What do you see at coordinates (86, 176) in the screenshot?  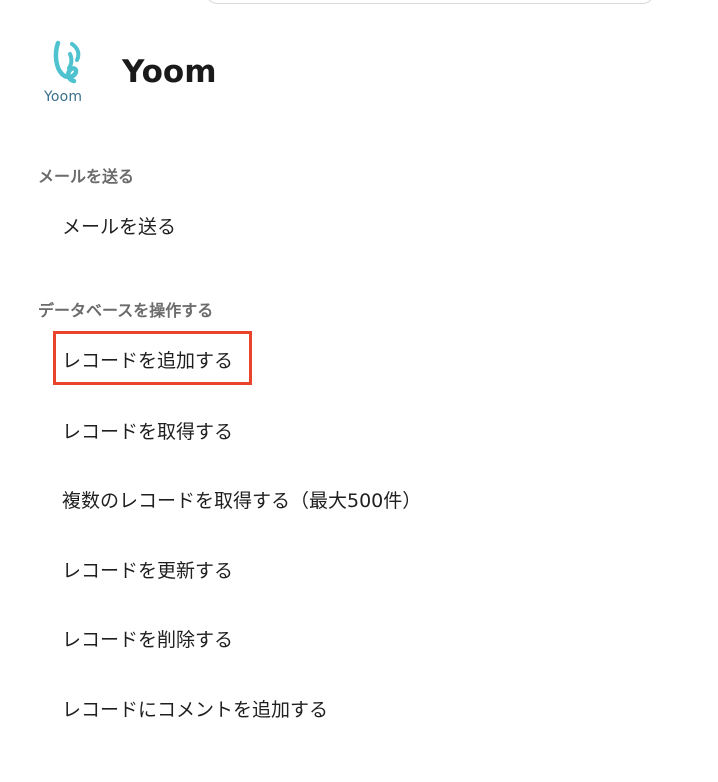 I see `section-heading-send-mail: メールを送る` at bounding box center [86, 176].